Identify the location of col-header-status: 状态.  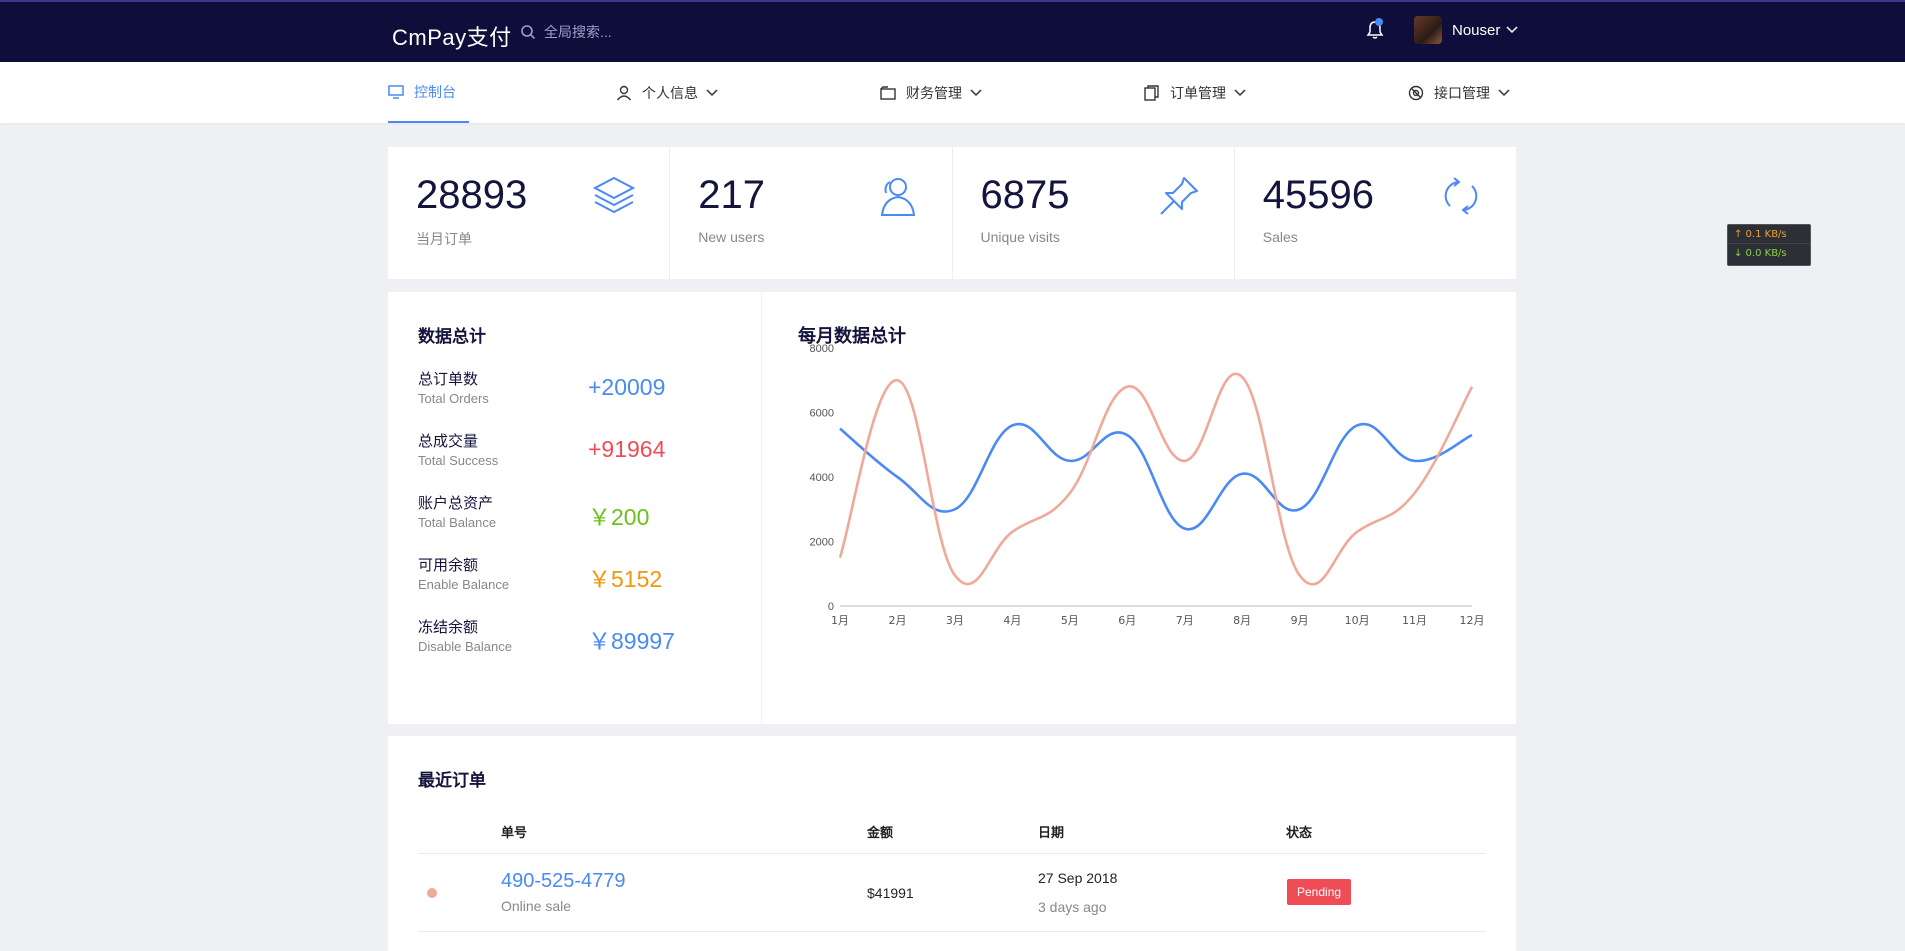
(1299, 832).